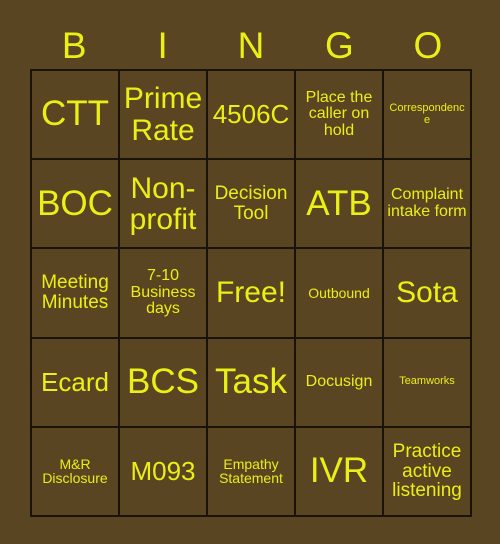 This screenshot has height=544, width=500. I want to click on bingo-cell-label: M093, so click(163, 470).